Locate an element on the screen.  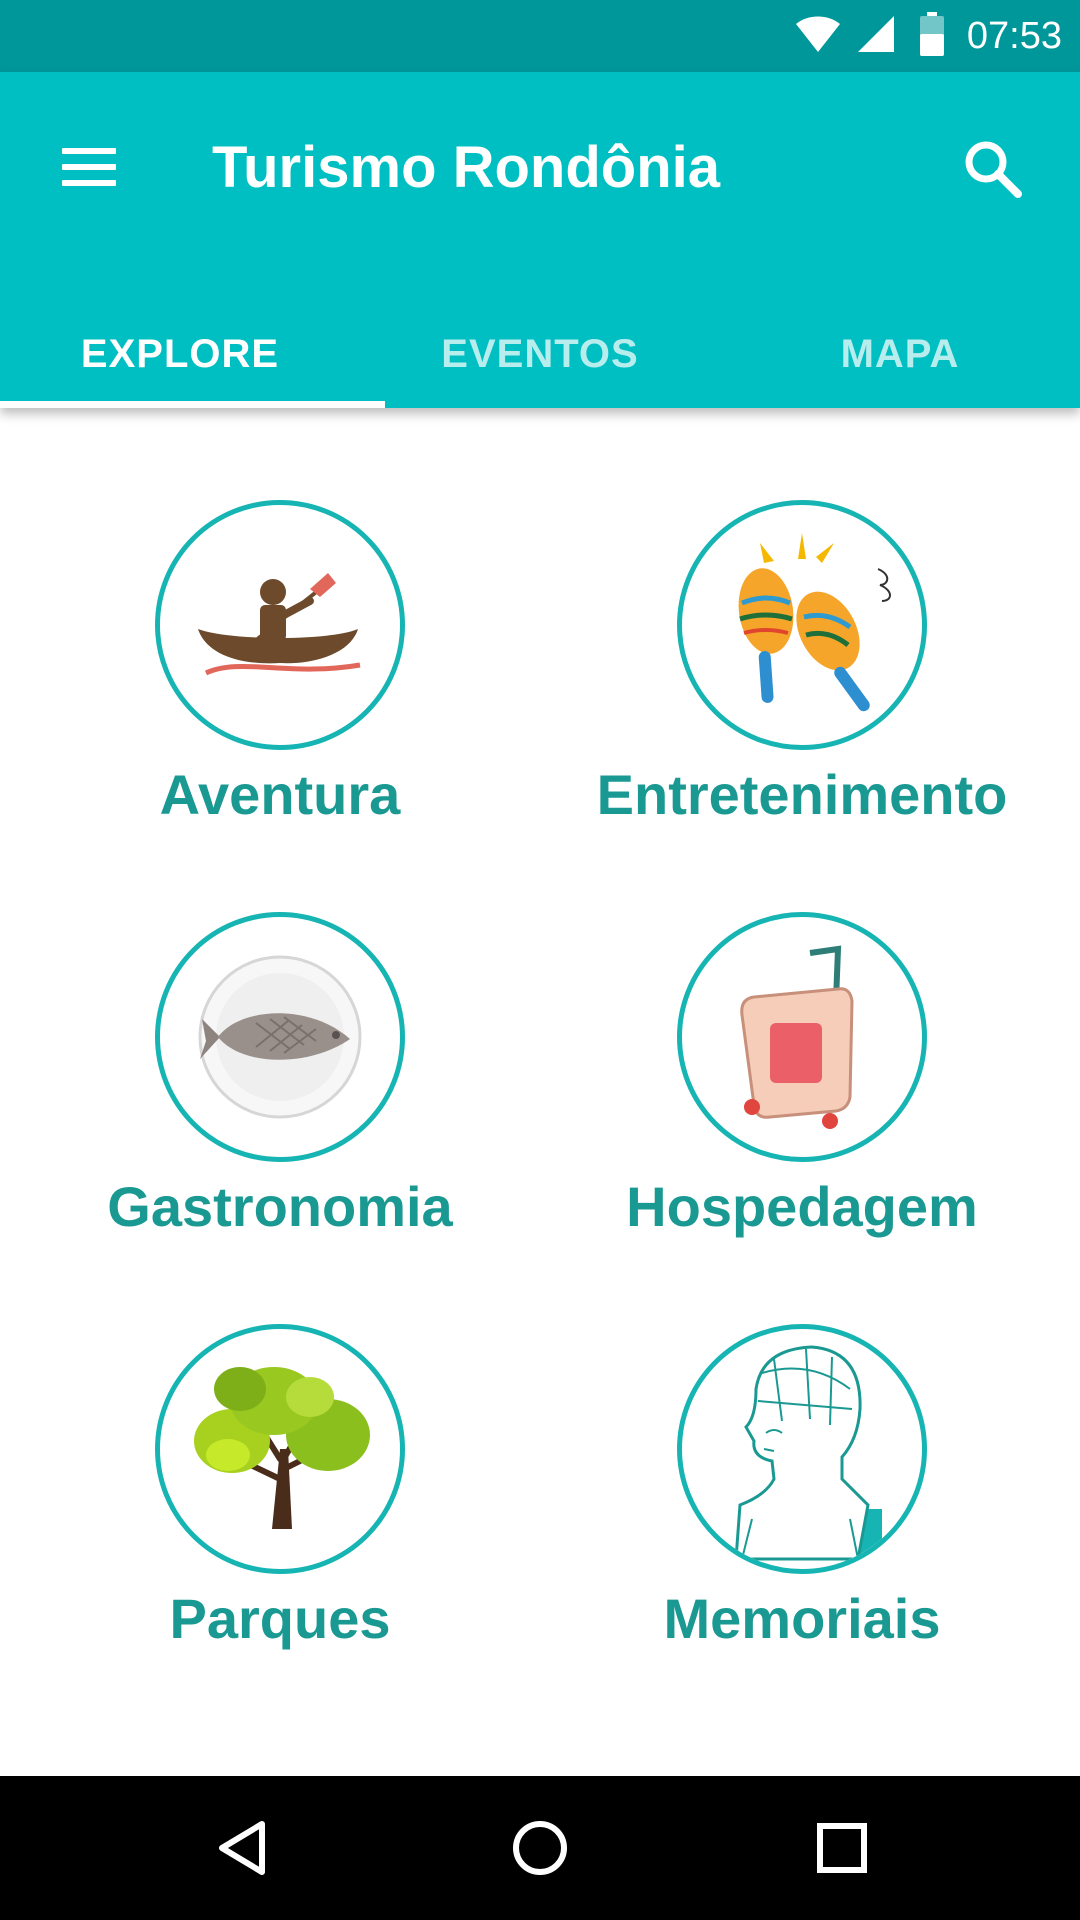
category-memoriais-circle is located at coordinates (802, 1449).